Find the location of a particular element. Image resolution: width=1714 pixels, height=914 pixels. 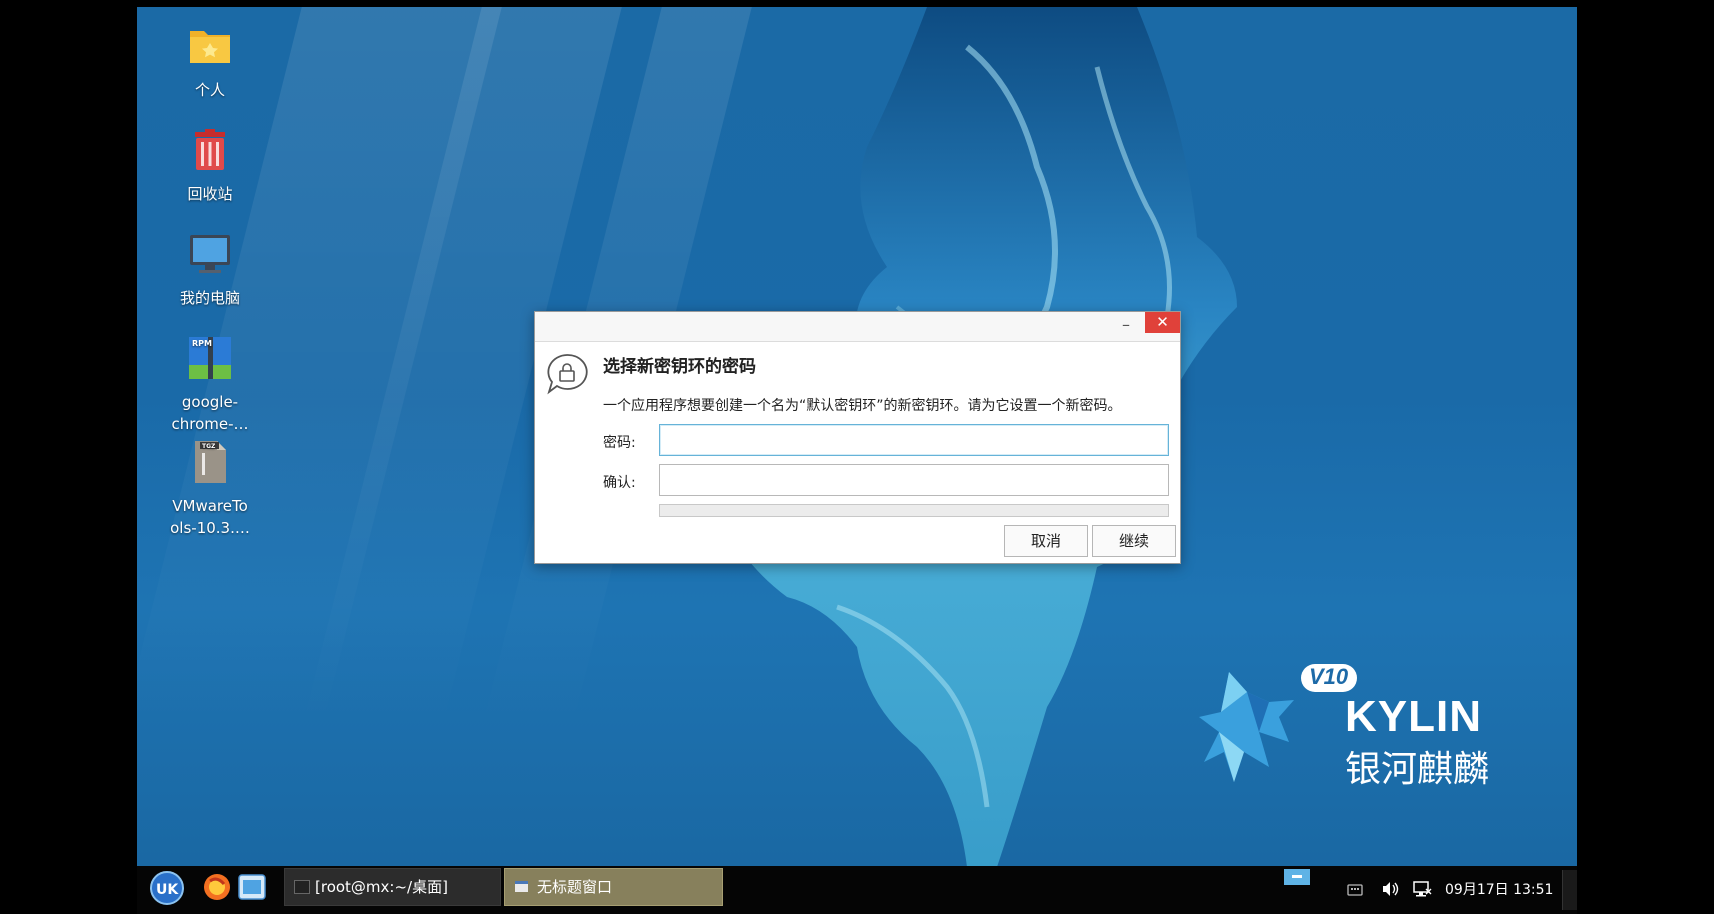

rpm-badge: RPM is located at coordinates (202, 343).